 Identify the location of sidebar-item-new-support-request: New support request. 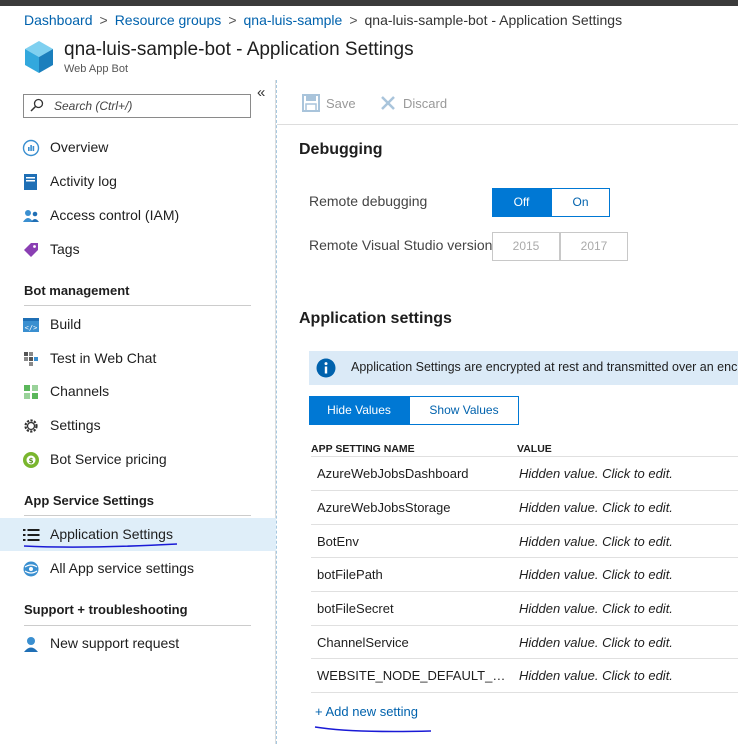
(138, 643).